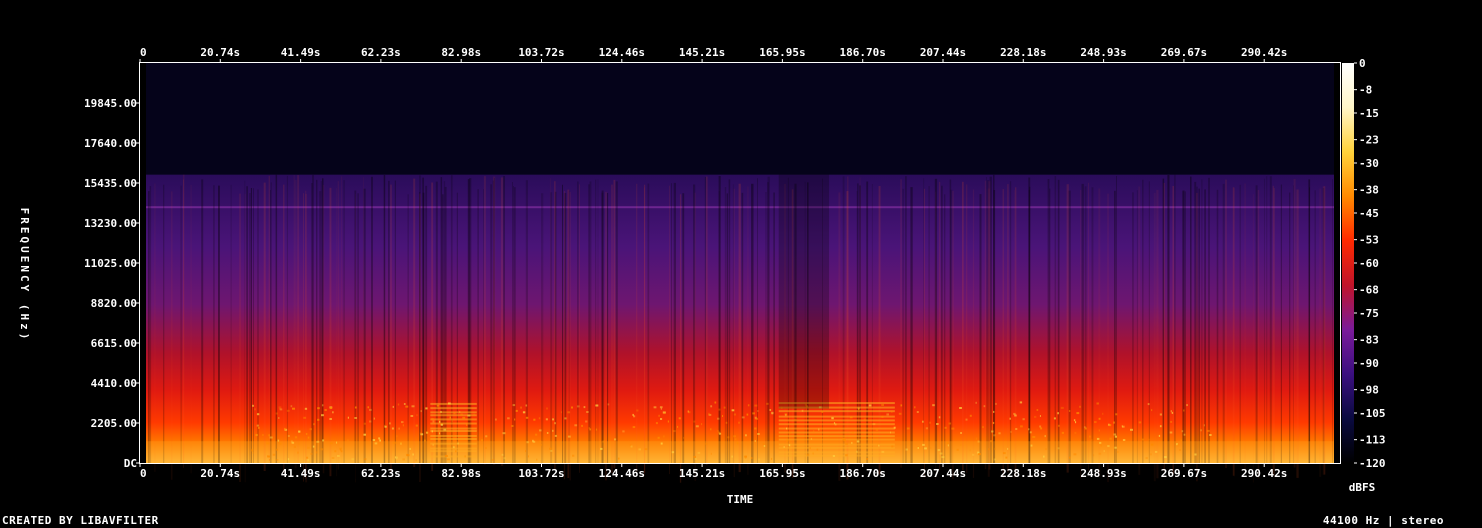 The height and width of the screenshot is (528, 1482). Describe the element at coordinates (453, 428) in the screenshot. I see `harmonic-band` at that location.